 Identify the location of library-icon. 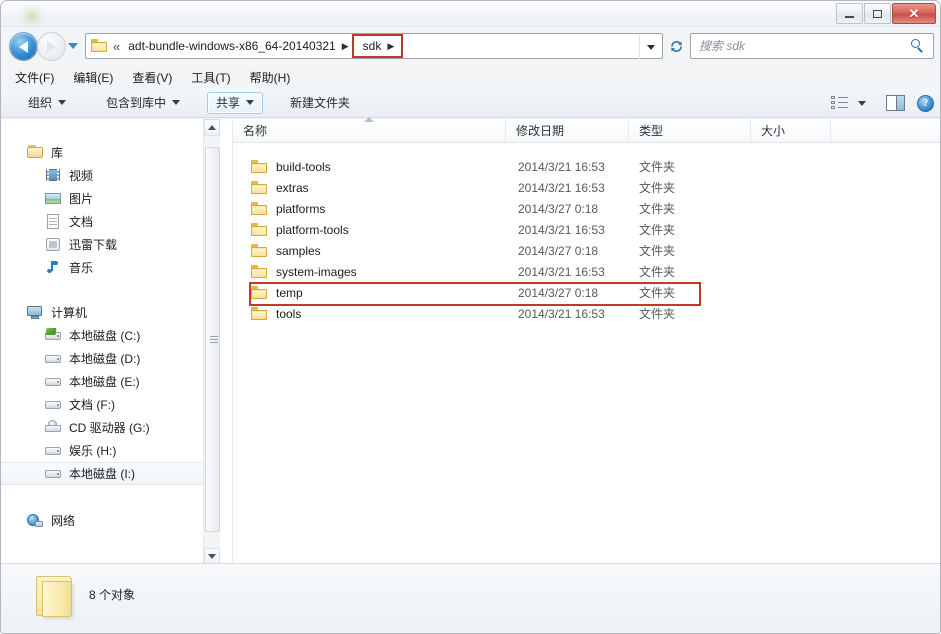
(35, 152).